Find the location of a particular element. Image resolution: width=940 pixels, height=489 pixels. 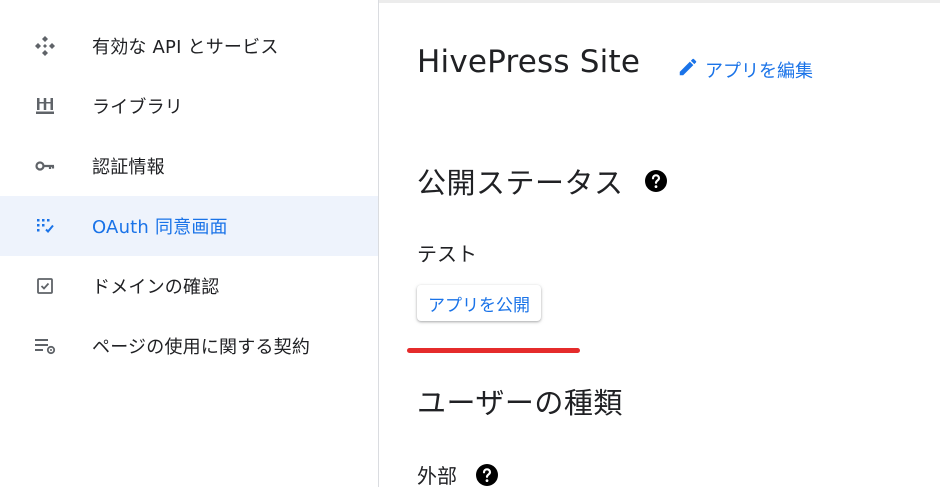

annotation-underline is located at coordinates (493, 350).